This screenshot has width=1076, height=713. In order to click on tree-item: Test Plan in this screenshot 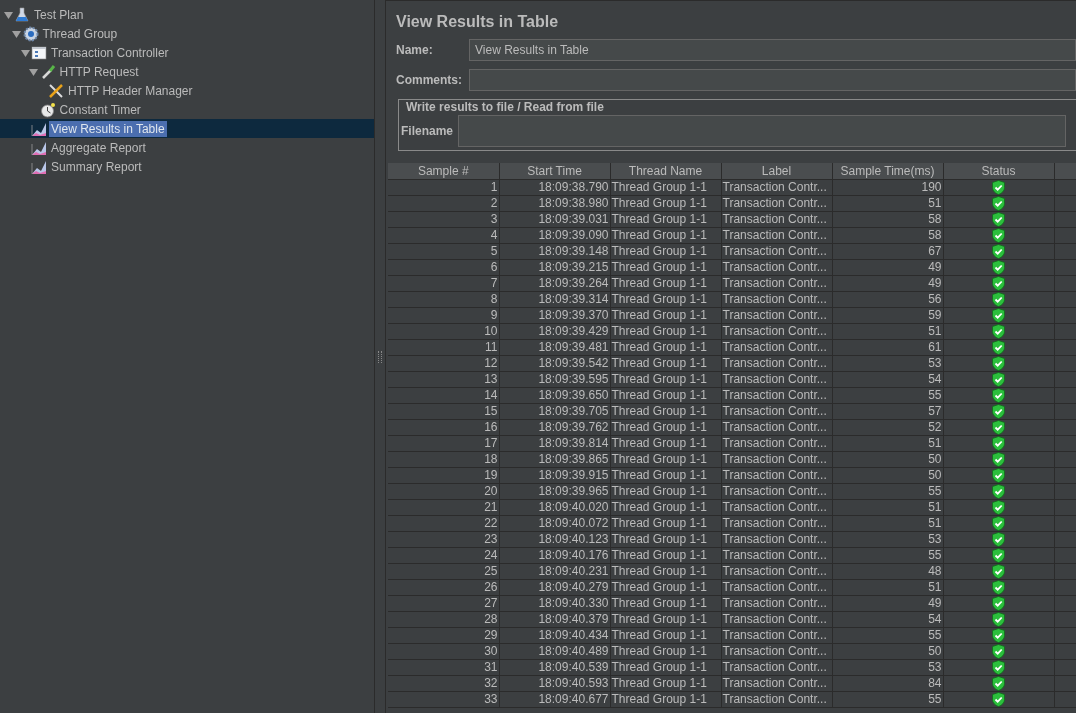, I will do `click(59, 14)`.